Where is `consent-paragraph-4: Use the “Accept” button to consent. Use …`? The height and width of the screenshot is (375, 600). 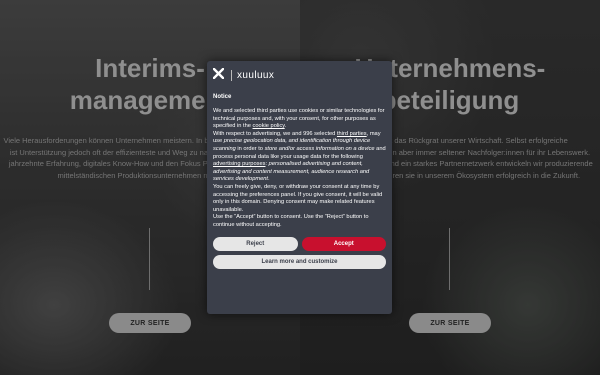
consent-paragraph-4: Use the “Accept” button to consent. Use … is located at coordinates (291, 221).